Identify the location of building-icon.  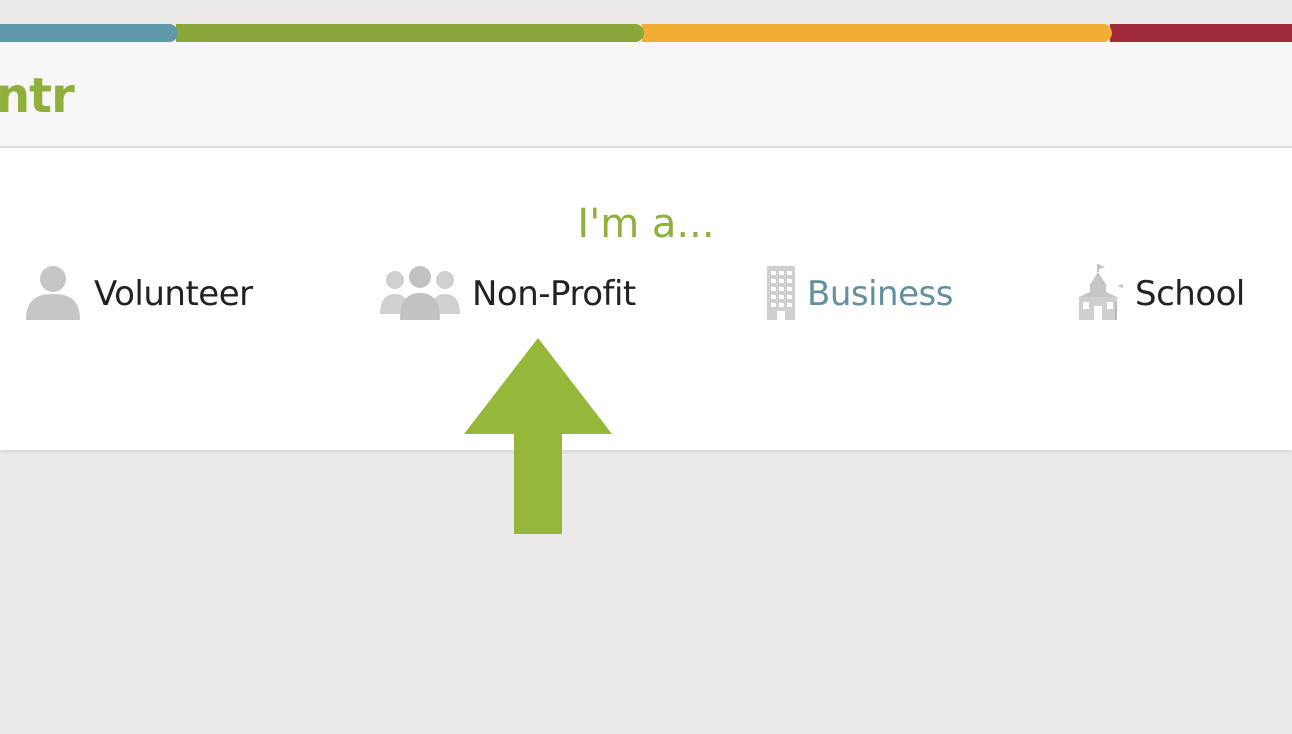
(781, 294).